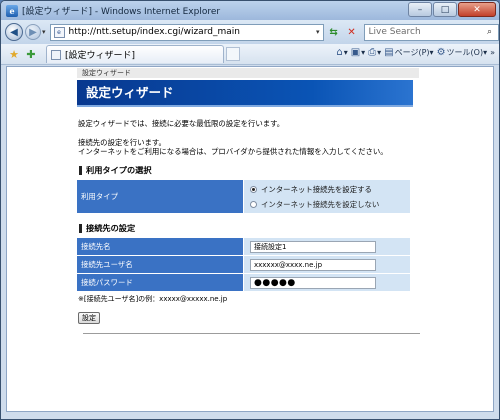  What do you see at coordinates (160, 282) in the screenshot?
I see `password-label: 接続パスワード` at bounding box center [160, 282].